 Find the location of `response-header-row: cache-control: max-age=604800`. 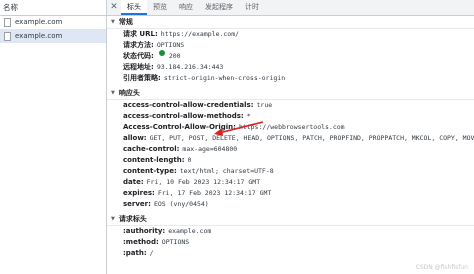

response-header-row: cache-control: max-age=604800 is located at coordinates (290, 149).